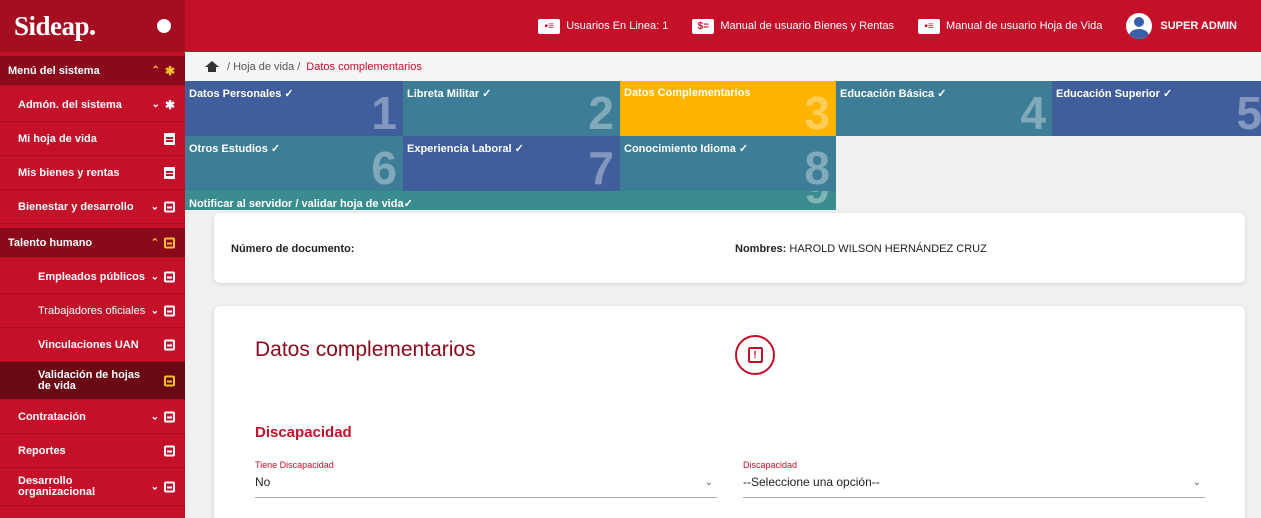 Image resolution: width=1261 pixels, height=518 pixels. What do you see at coordinates (511, 163) in the screenshot?
I see `step-experiencia-laboral: Experiencia Laboral ✓ 7` at bounding box center [511, 163].